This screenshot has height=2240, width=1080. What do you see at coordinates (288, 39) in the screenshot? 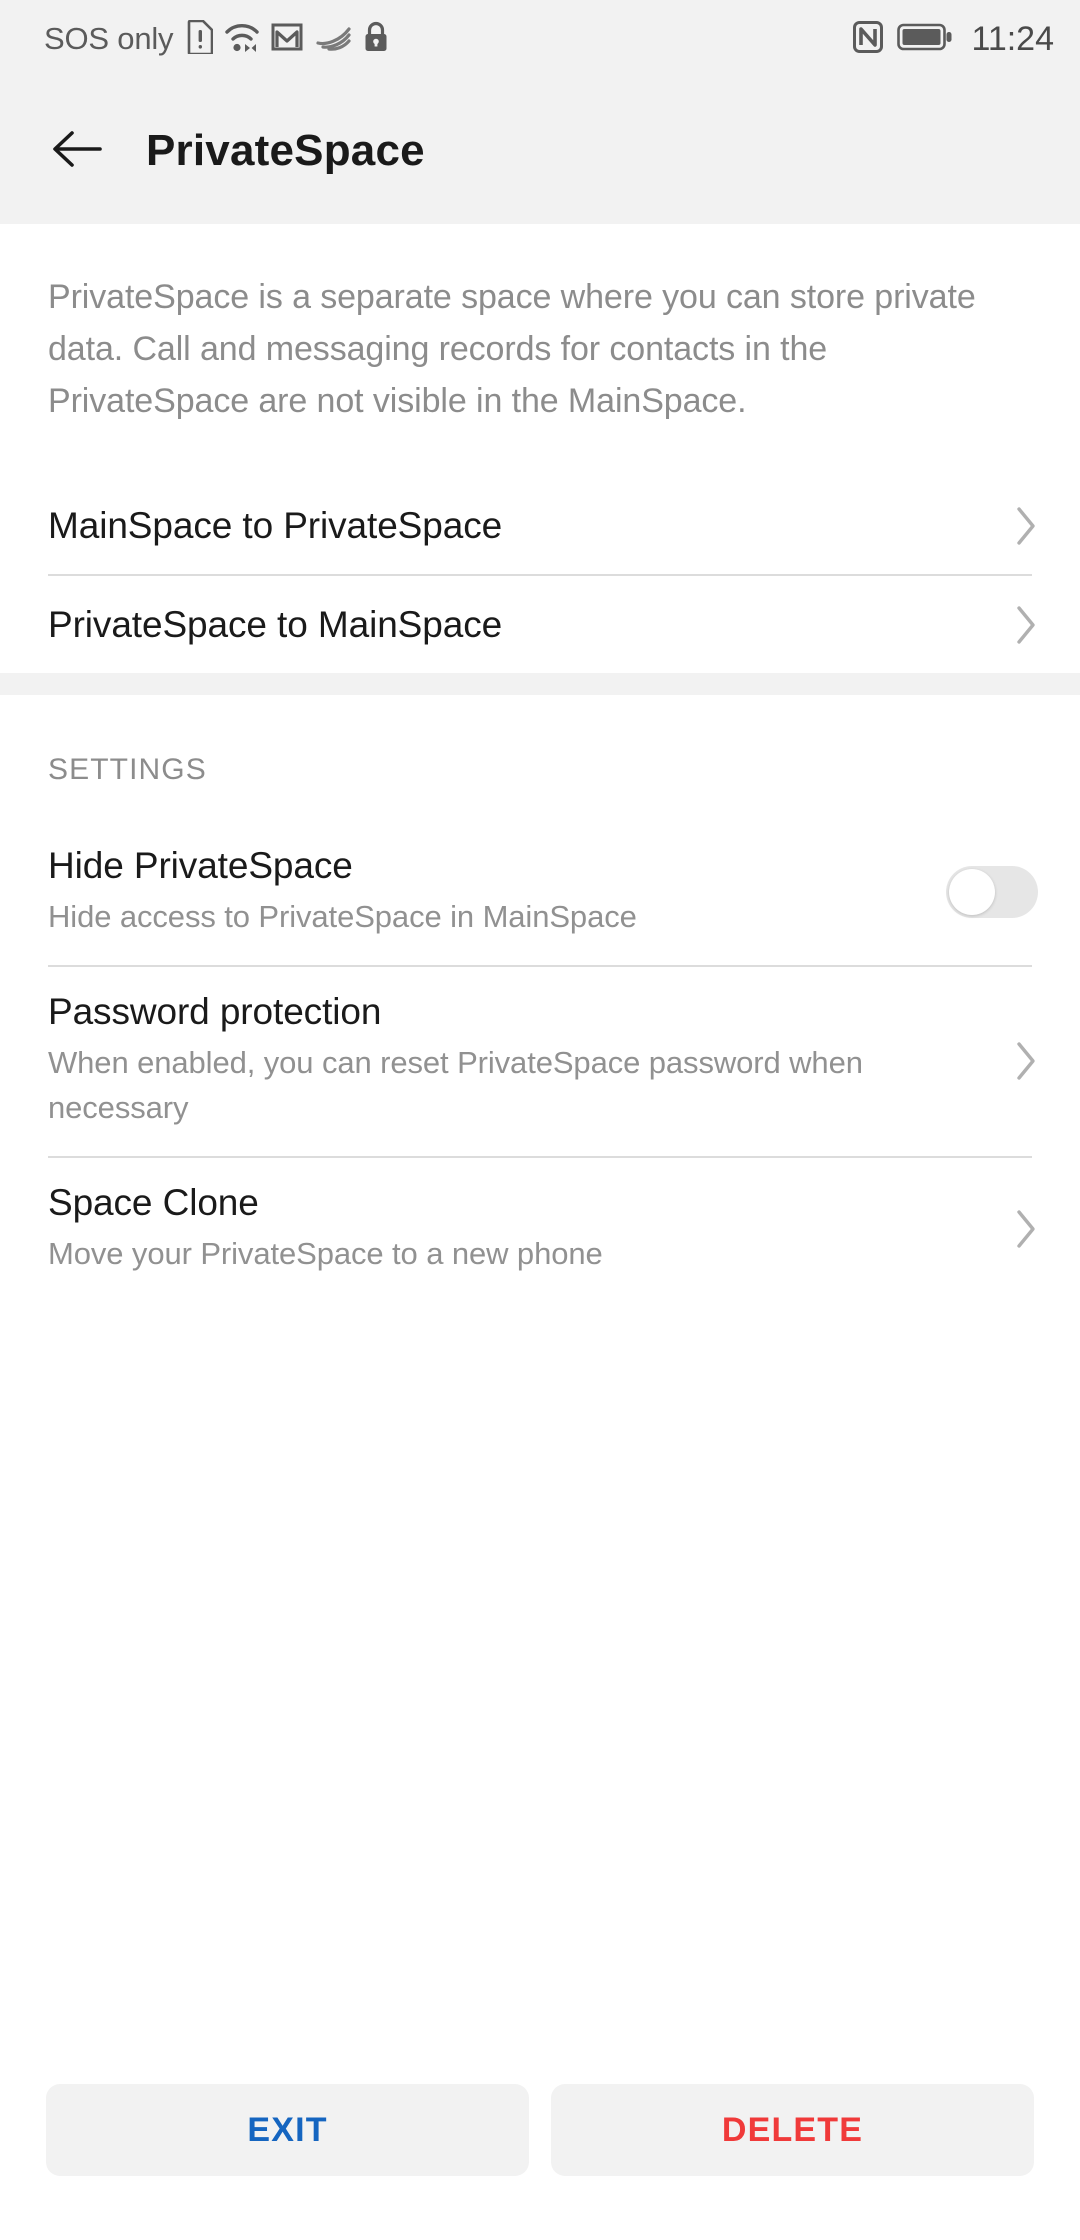
I see `gmail-icon` at bounding box center [288, 39].